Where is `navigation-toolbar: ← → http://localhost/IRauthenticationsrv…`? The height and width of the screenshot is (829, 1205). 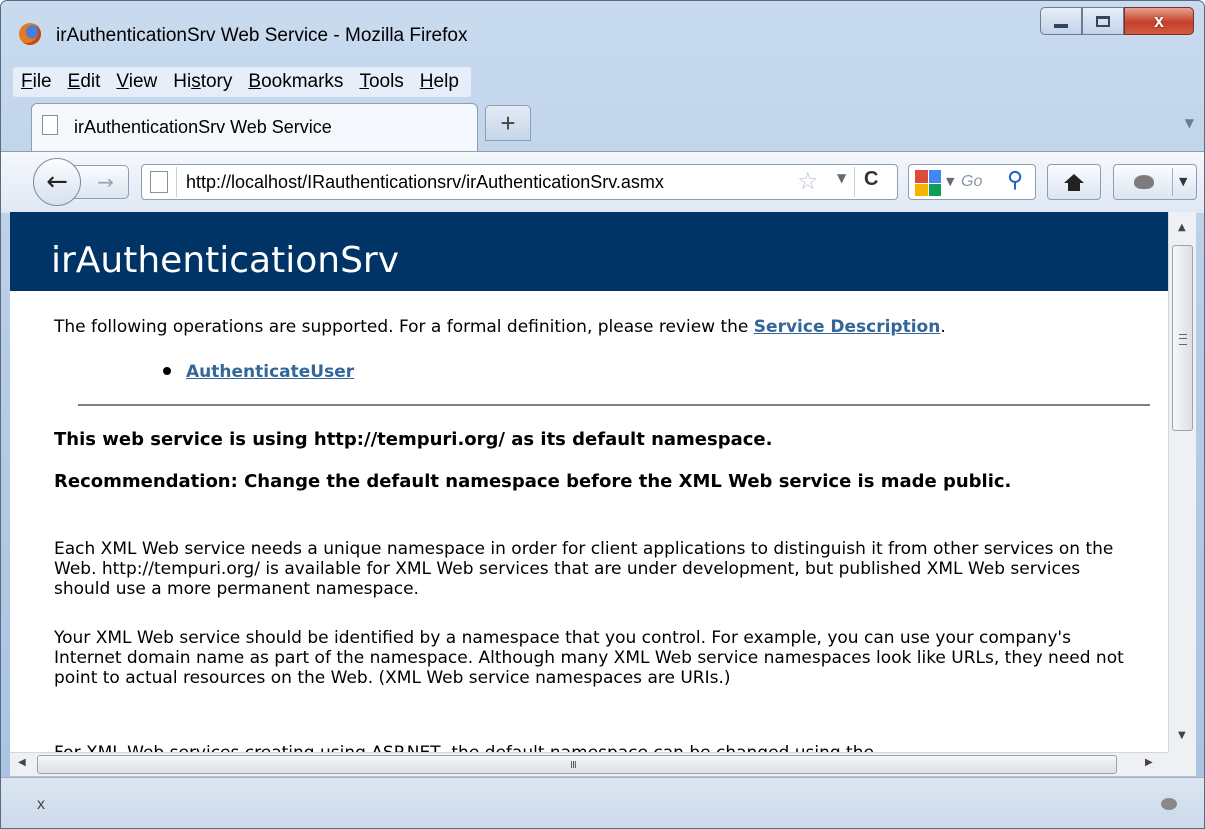 navigation-toolbar: ← → http://localhost/IRauthenticationsrv… is located at coordinates (602, 182).